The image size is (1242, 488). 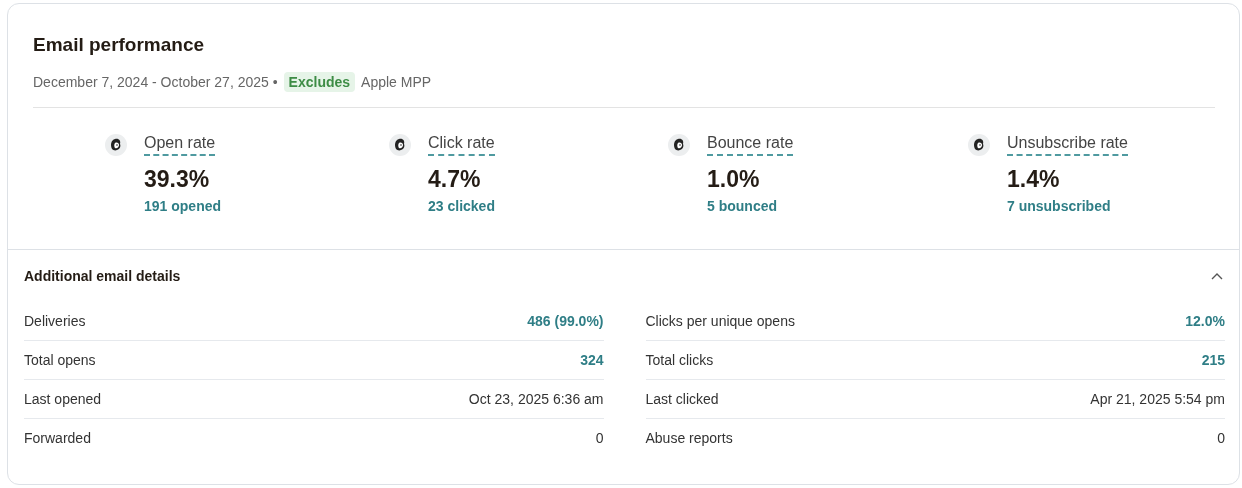 I want to click on detail-link: 215, so click(x=1213, y=360).